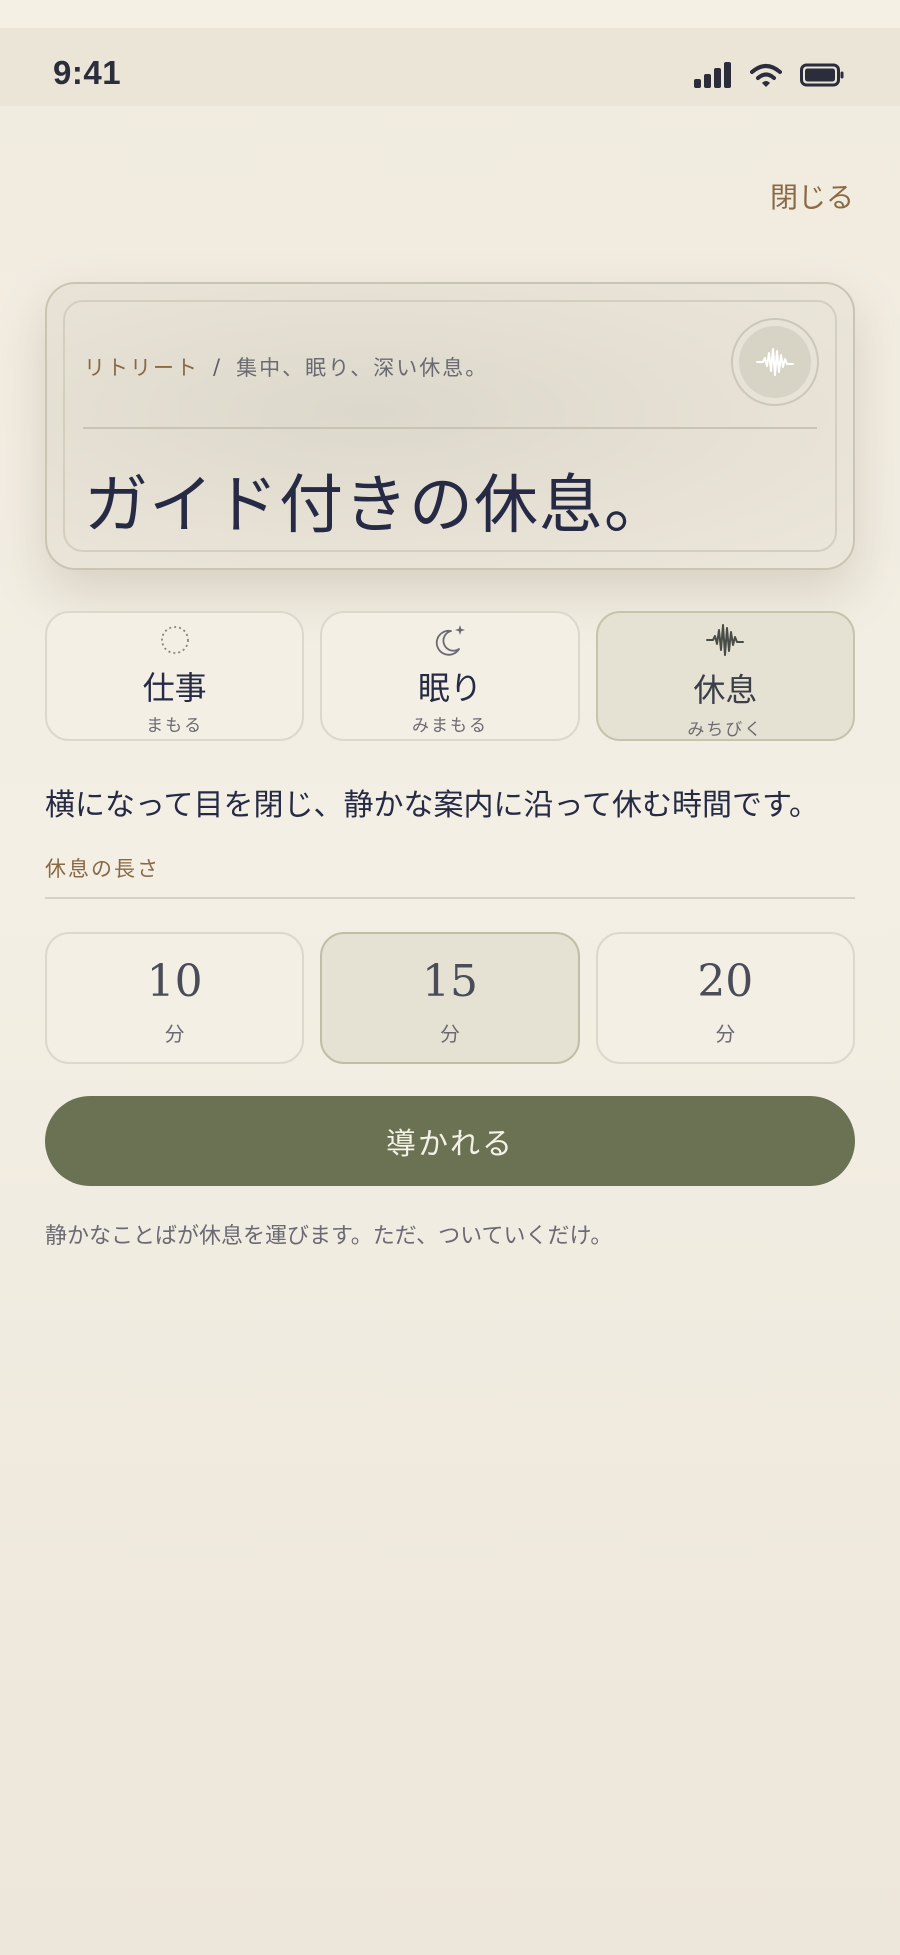  Describe the element at coordinates (766, 75) in the screenshot. I see `wifi-icon` at that location.